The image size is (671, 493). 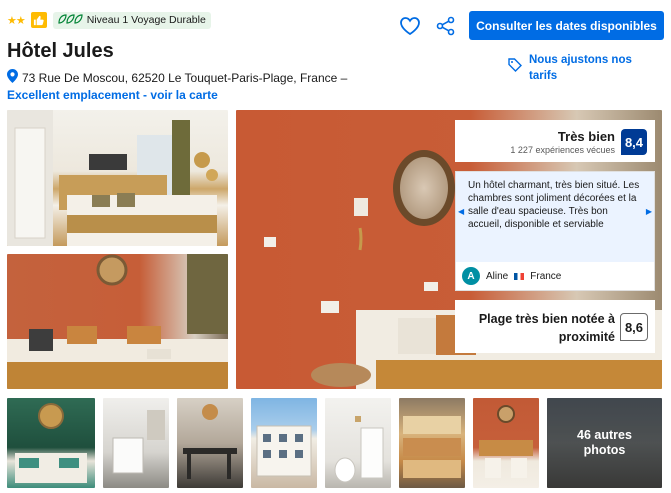 What do you see at coordinates (519, 276) in the screenshot?
I see `france-flag-icon` at bounding box center [519, 276].